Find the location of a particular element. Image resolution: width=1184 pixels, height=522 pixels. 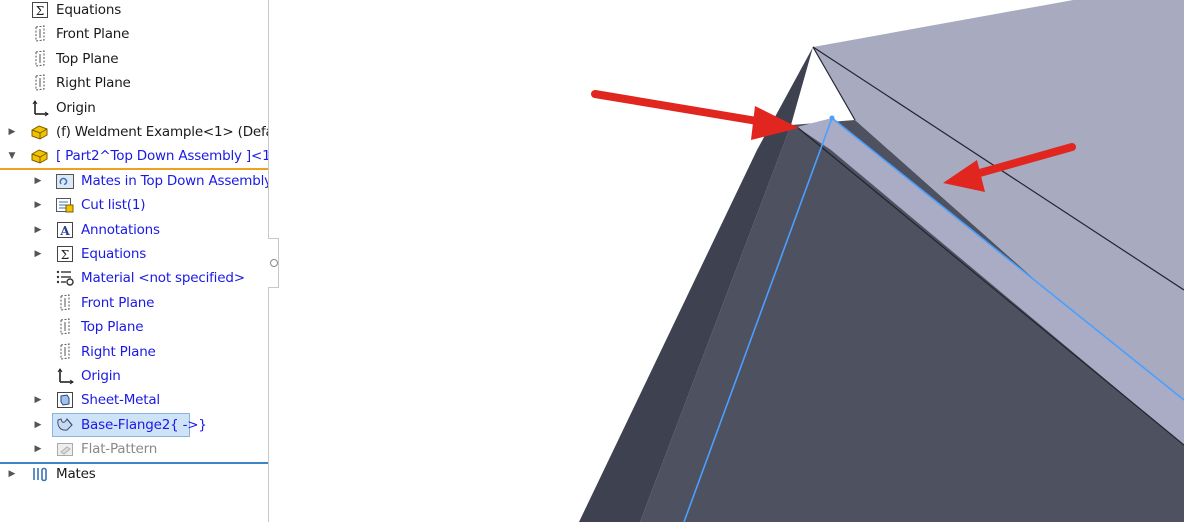

tree-item-label: Annotations is located at coordinates (120, 229).